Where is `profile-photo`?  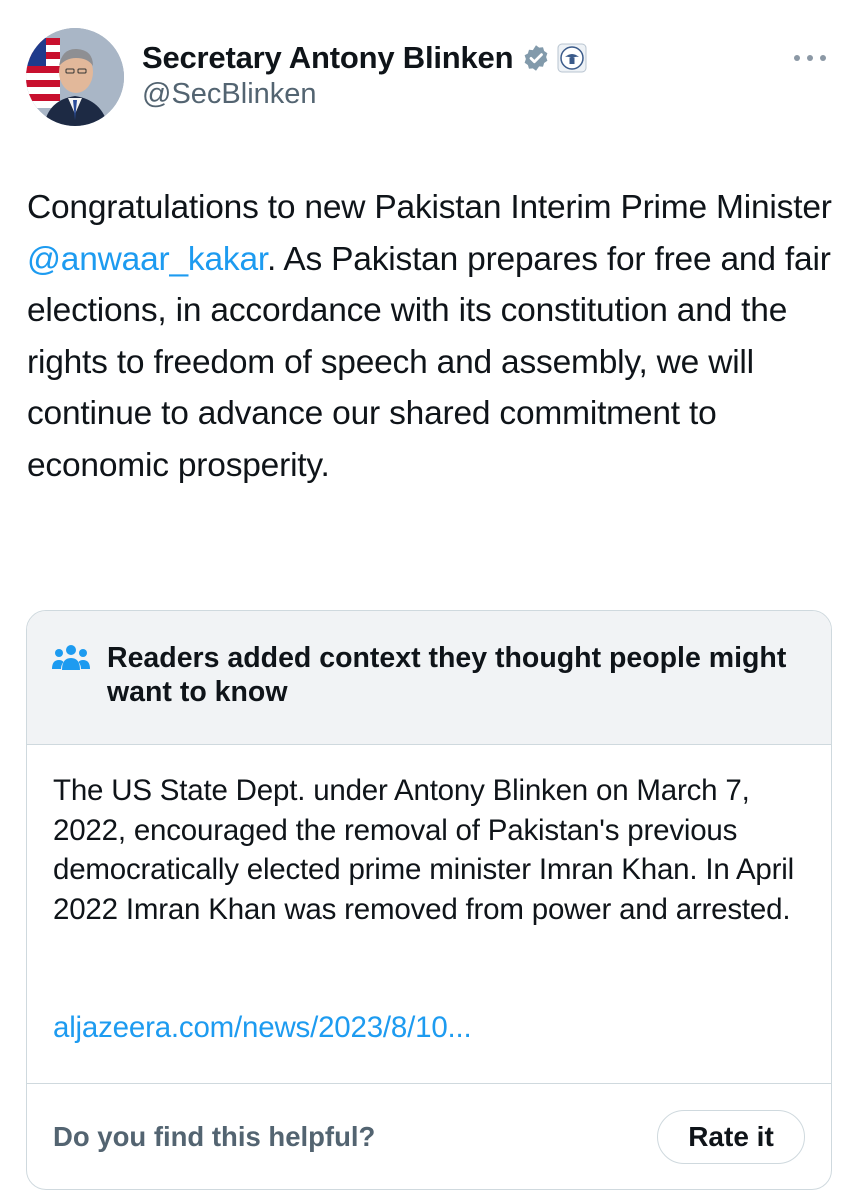
profile-photo is located at coordinates (75, 77).